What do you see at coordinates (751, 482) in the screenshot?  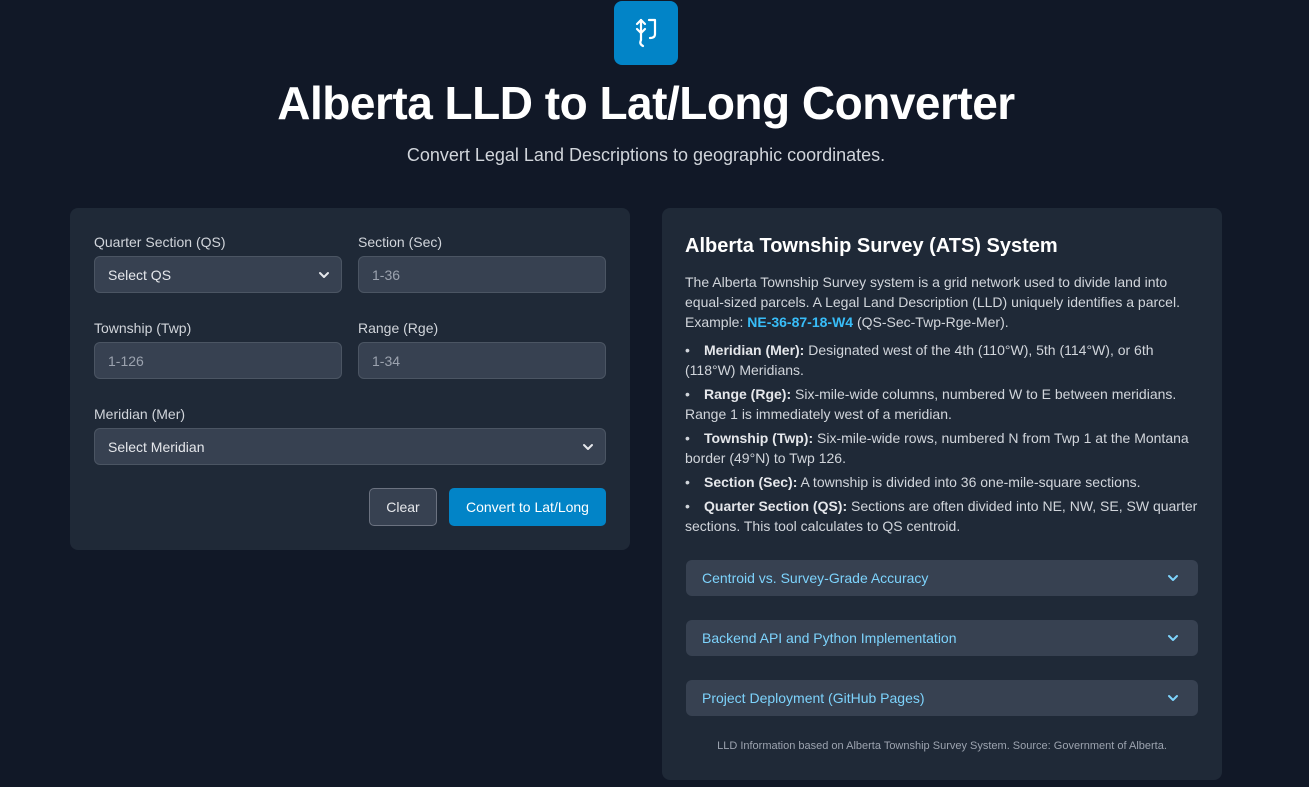 I see `item-term: Section (Sec):` at bounding box center [751, 482].